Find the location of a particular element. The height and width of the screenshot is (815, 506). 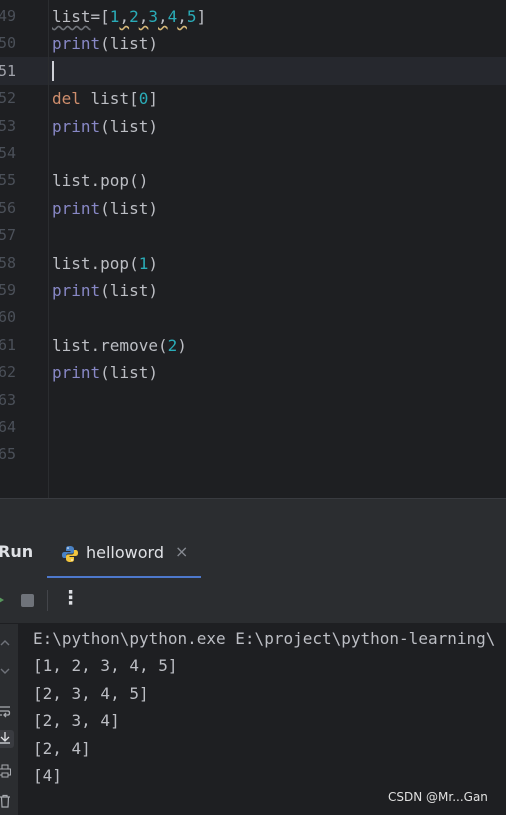

run-toolbar: ⋮ is located at coordinates (253, 601).